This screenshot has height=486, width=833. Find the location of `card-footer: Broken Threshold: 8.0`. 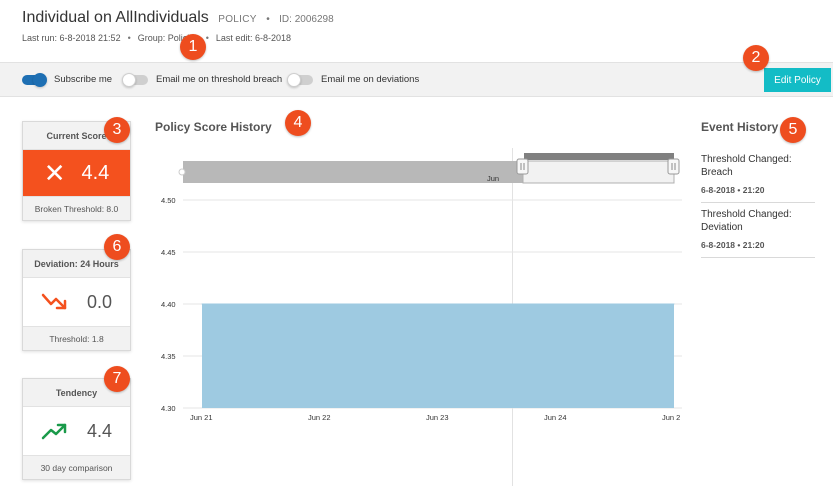

card-footer: Broken Threshold: 8.0 is located at coordinates (76, 208).